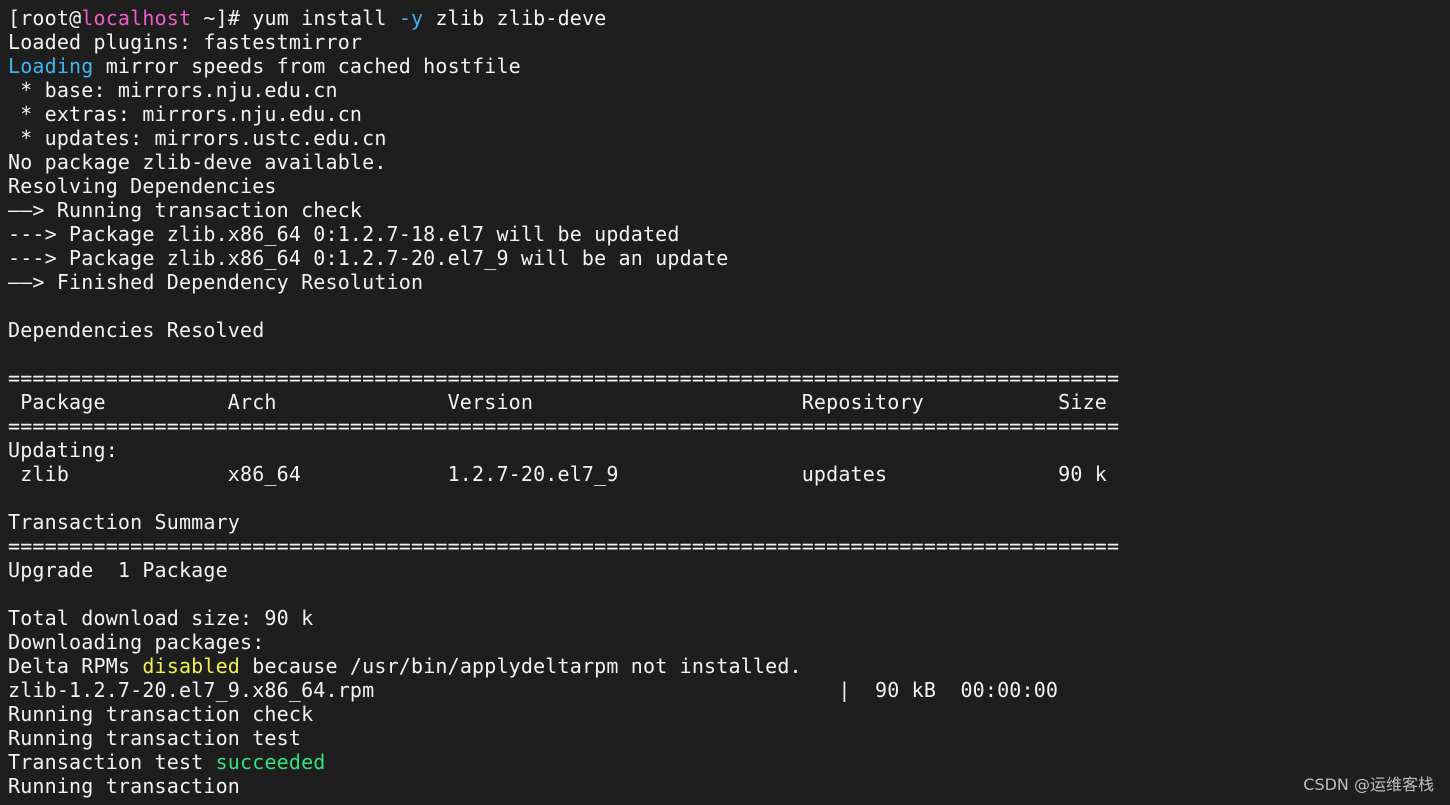 Image resolution: width=1450 pixels, height=805 pixels. What do you see at coordinates (51, 66) in the screenshot?
I see `loading-highlight: Loading` at bounding box center [51, 66].